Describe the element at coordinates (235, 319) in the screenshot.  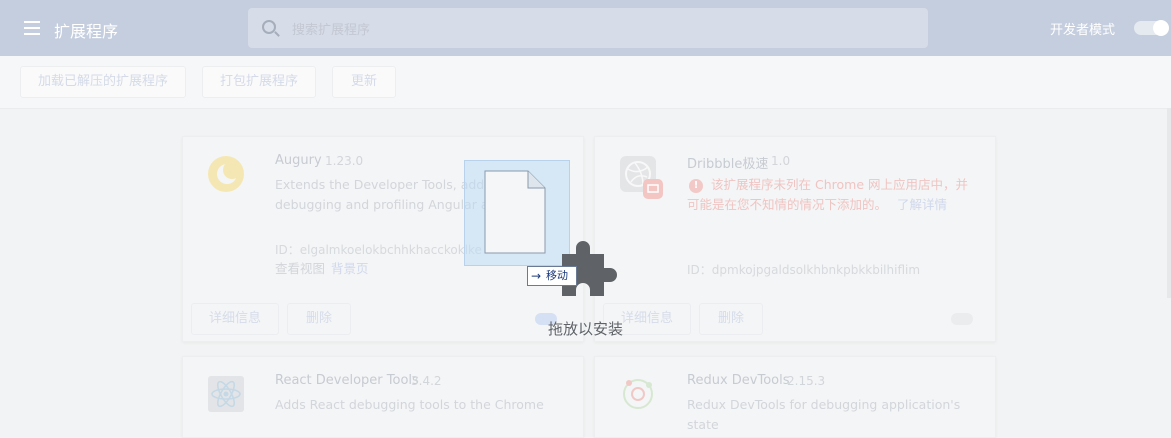
I see `details-button: 详细信息` at that location.